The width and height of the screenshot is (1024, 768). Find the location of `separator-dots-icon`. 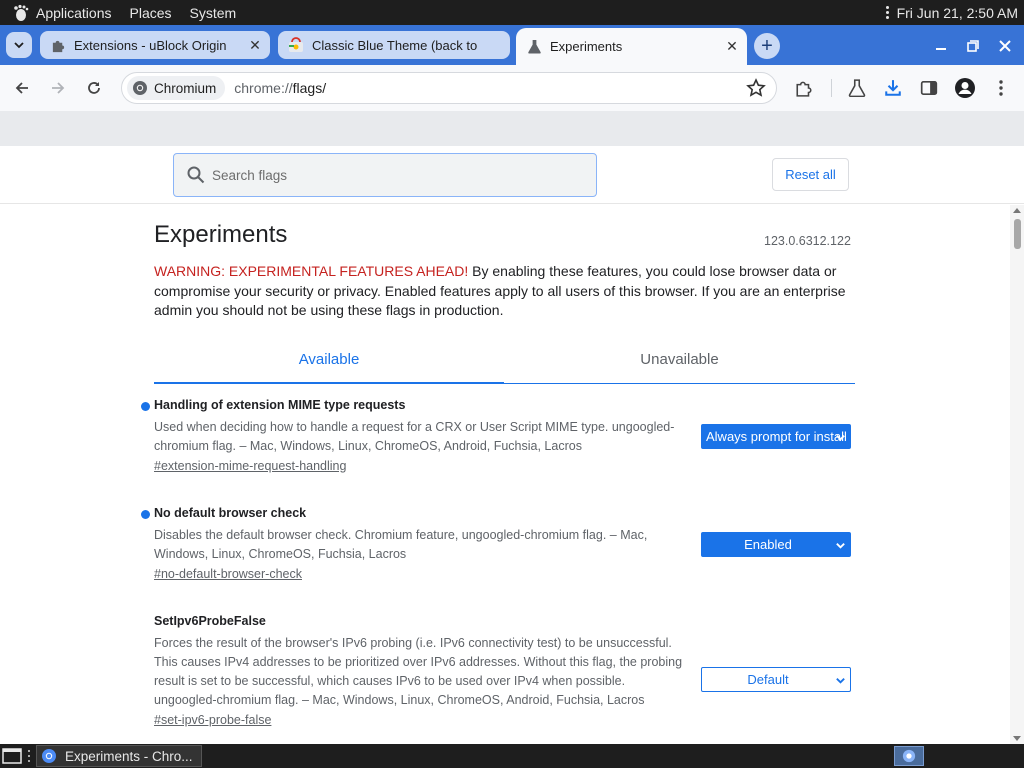

separator-dots-icon is located at coordinates (29, 756).